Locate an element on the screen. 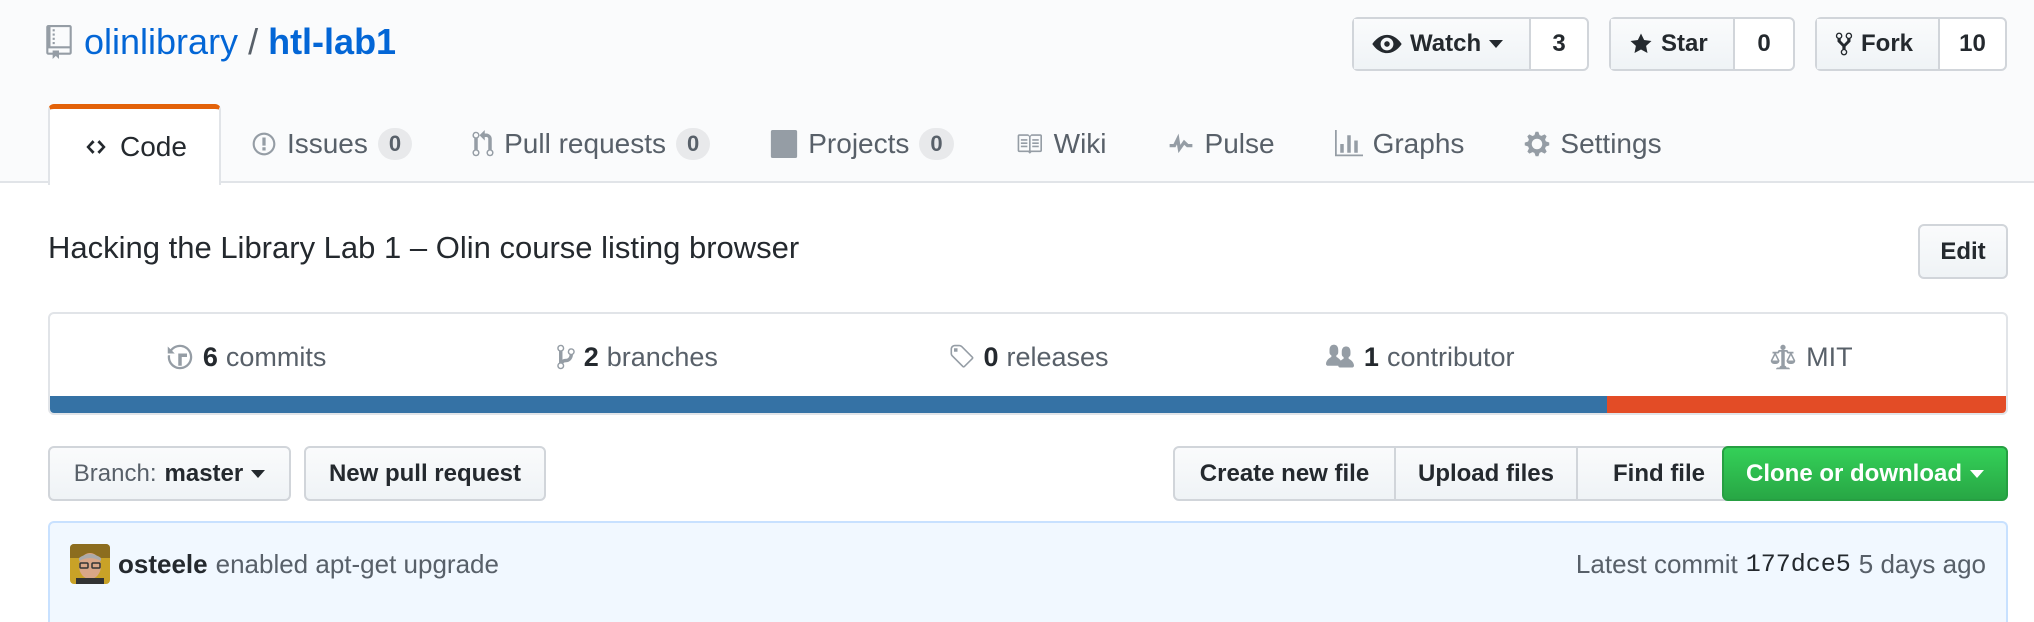 The height and width of the screenshot is (622, 2034). repo-owner-link: olinlibrary is located at coordinates (161, 42).